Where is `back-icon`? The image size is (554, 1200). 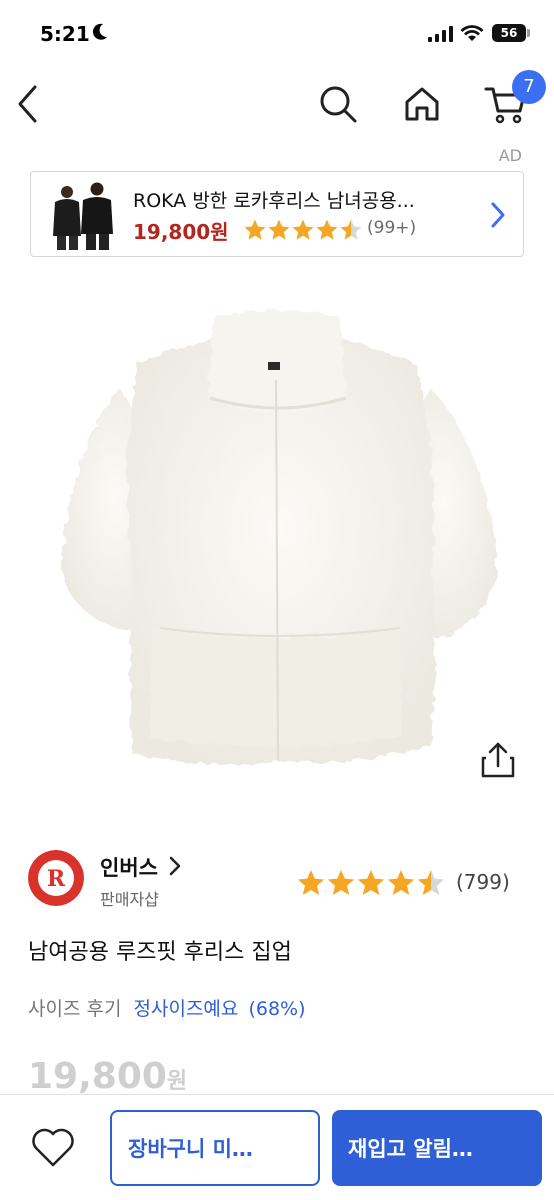
back-icon is located at coordinates (27, 104).